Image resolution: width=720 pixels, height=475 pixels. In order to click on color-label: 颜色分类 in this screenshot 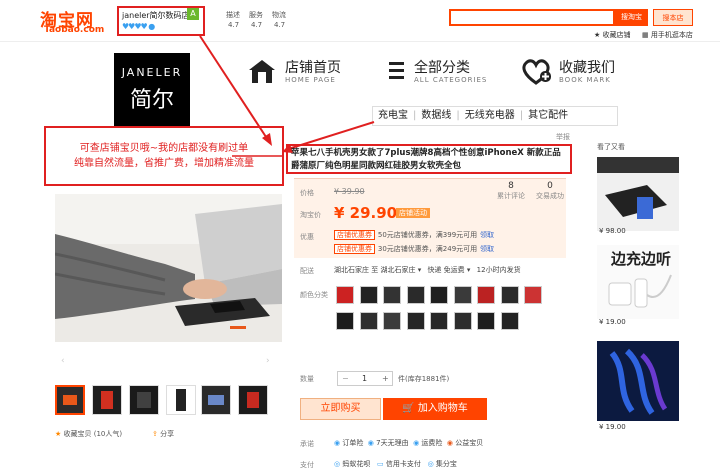, I will do `click(314, 295)`.